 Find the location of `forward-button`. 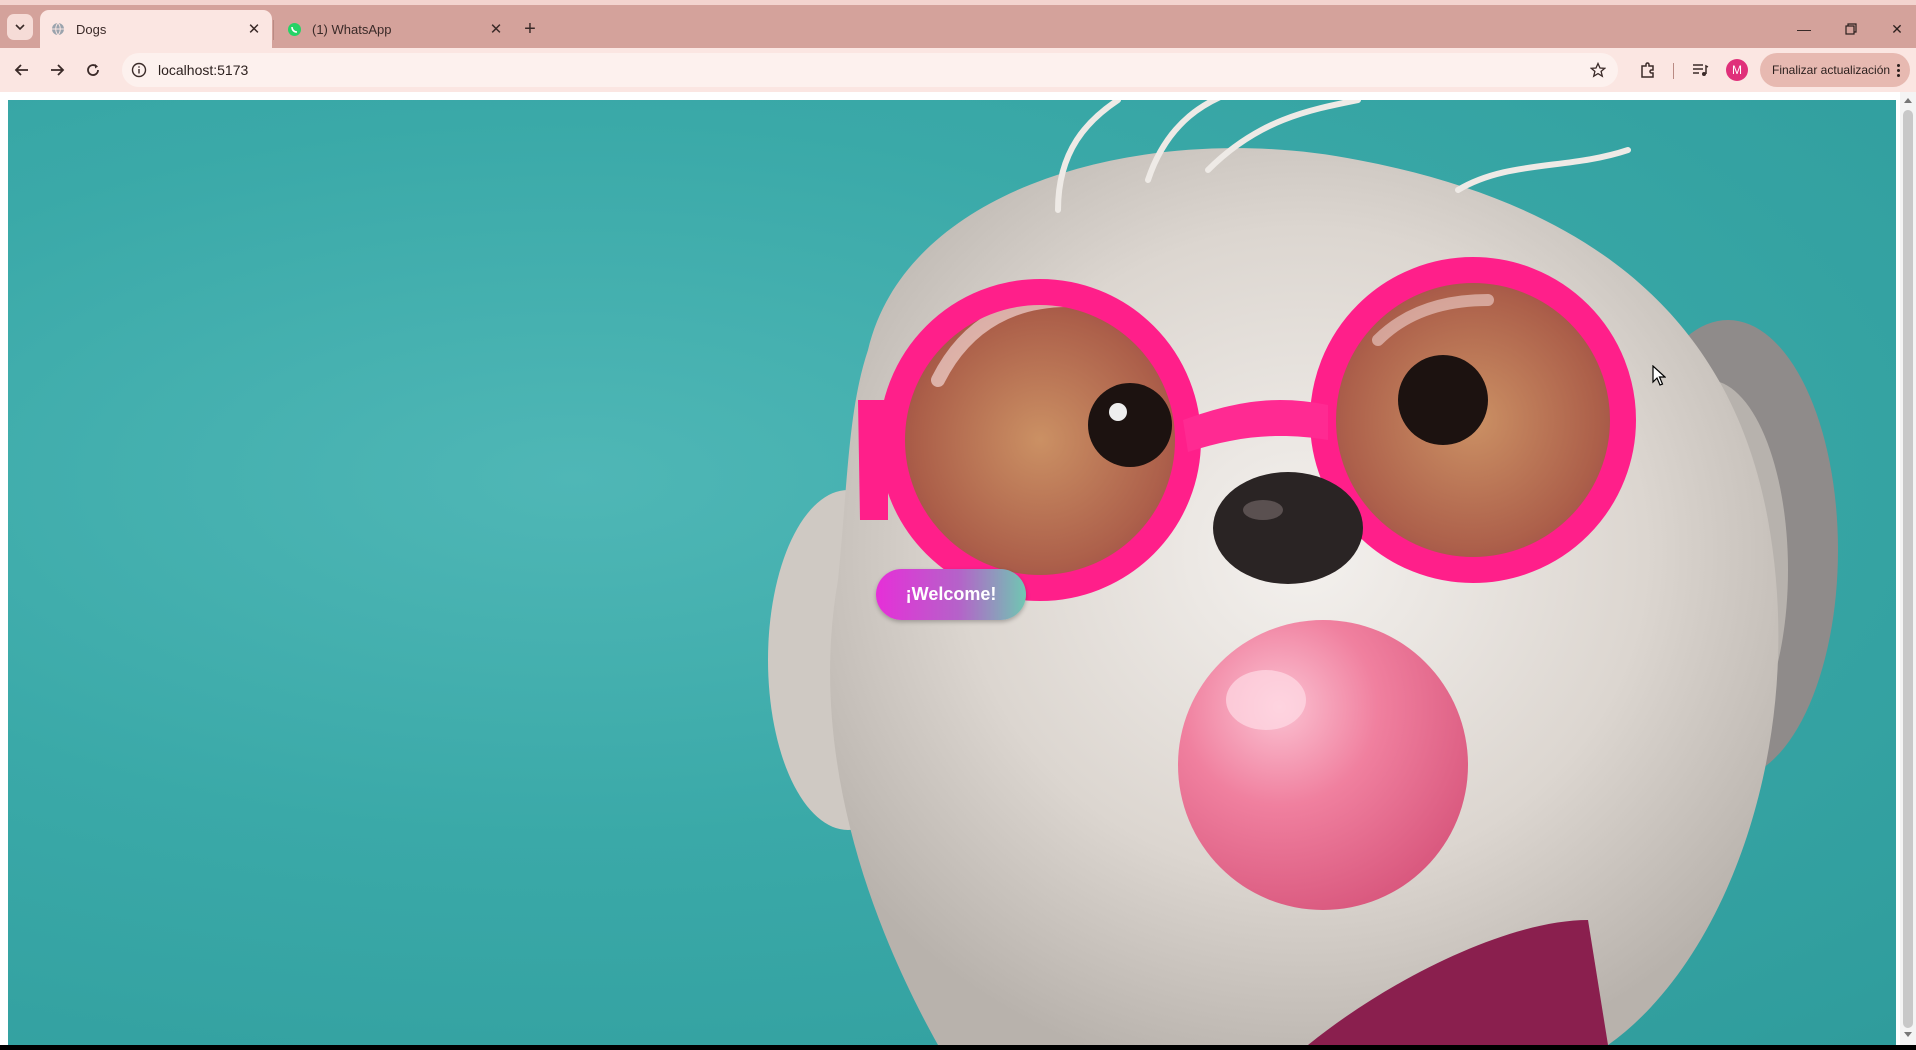

forward-button is located at coordinates (57, 70).